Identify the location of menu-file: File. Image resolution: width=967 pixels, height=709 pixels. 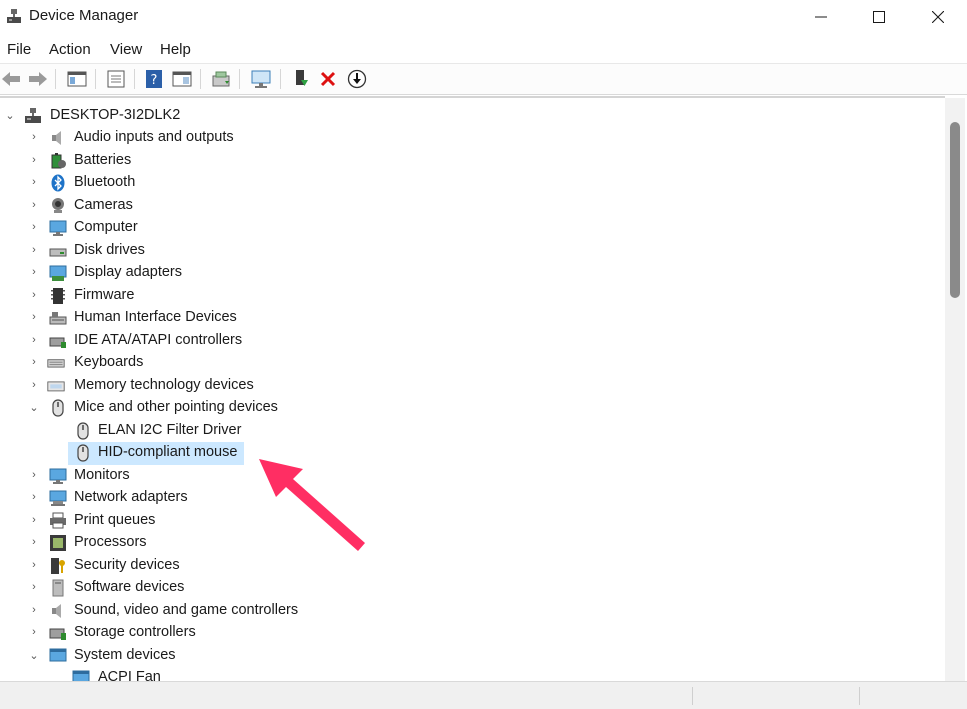
(19, 49).